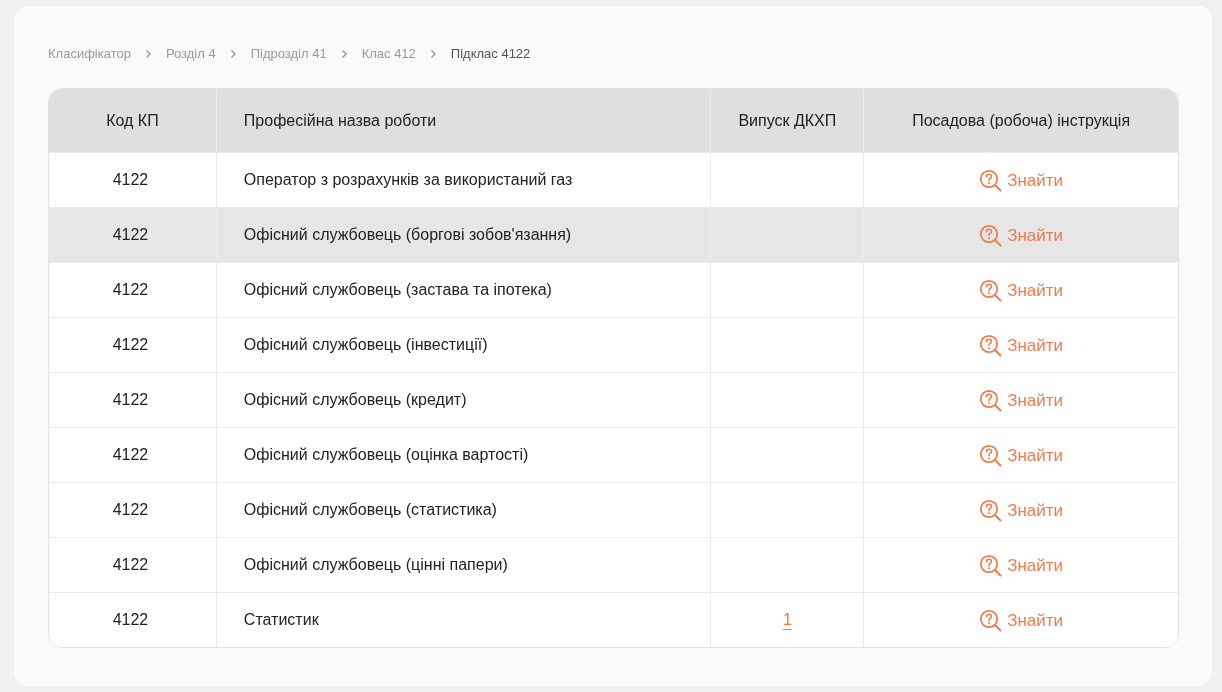  What do you see at coordinates (388, 54) in the screenshot?
I see `breadcrumb-link: Клас 412` at bounding box center [388, 54].